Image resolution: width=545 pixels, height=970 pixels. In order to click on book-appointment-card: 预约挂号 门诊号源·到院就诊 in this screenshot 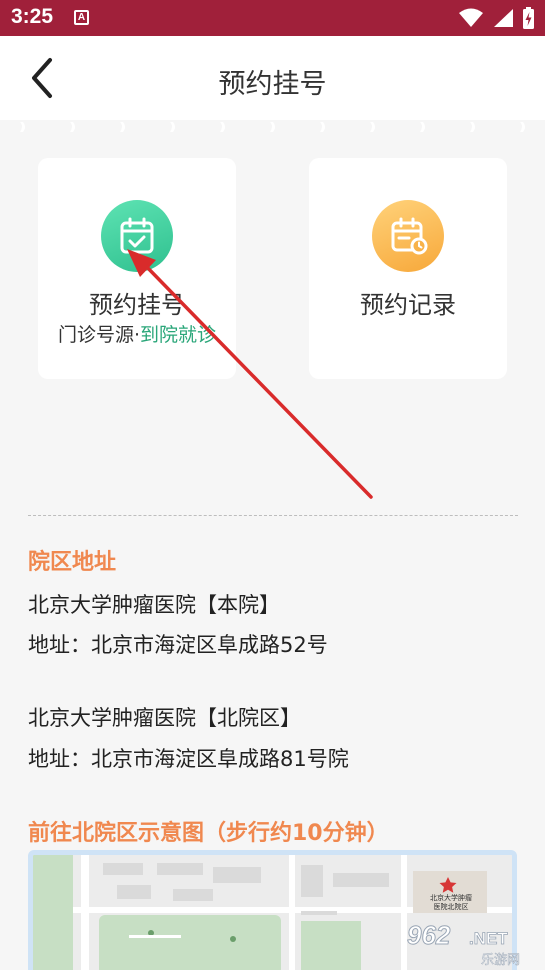, I will do `click(137, 268)`.